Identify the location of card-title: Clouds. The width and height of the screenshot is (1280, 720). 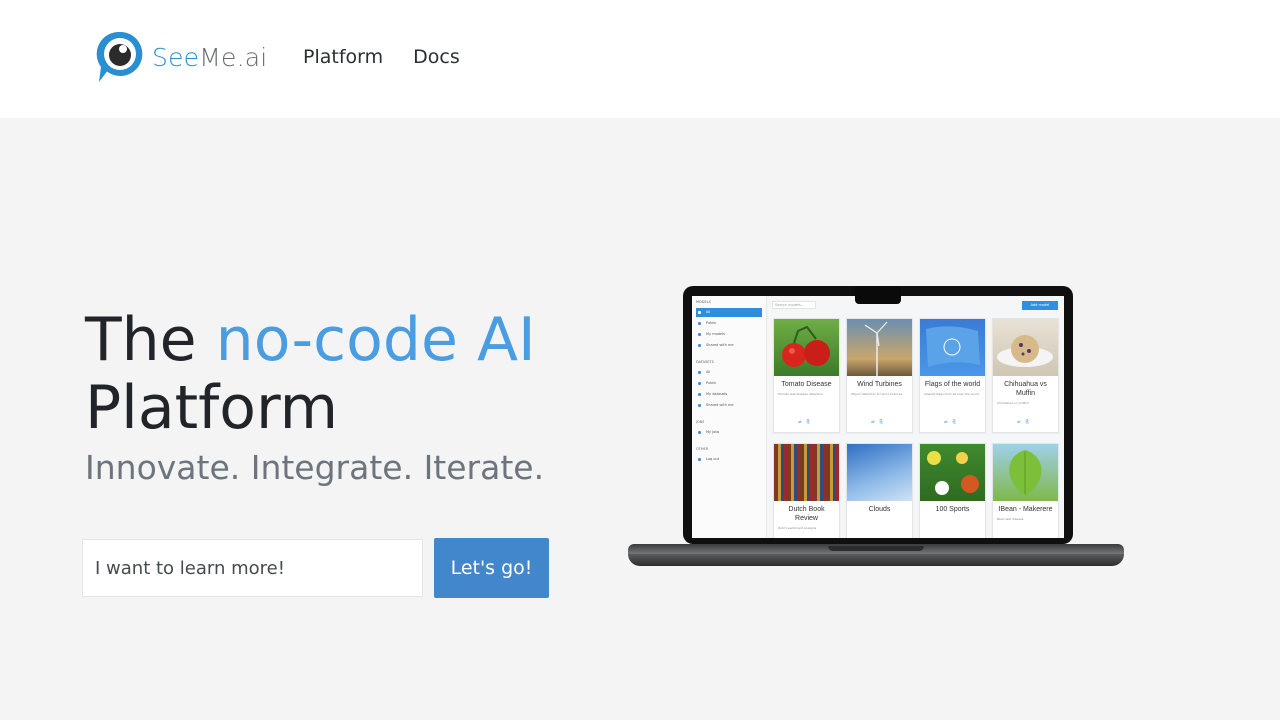
(879, 509).